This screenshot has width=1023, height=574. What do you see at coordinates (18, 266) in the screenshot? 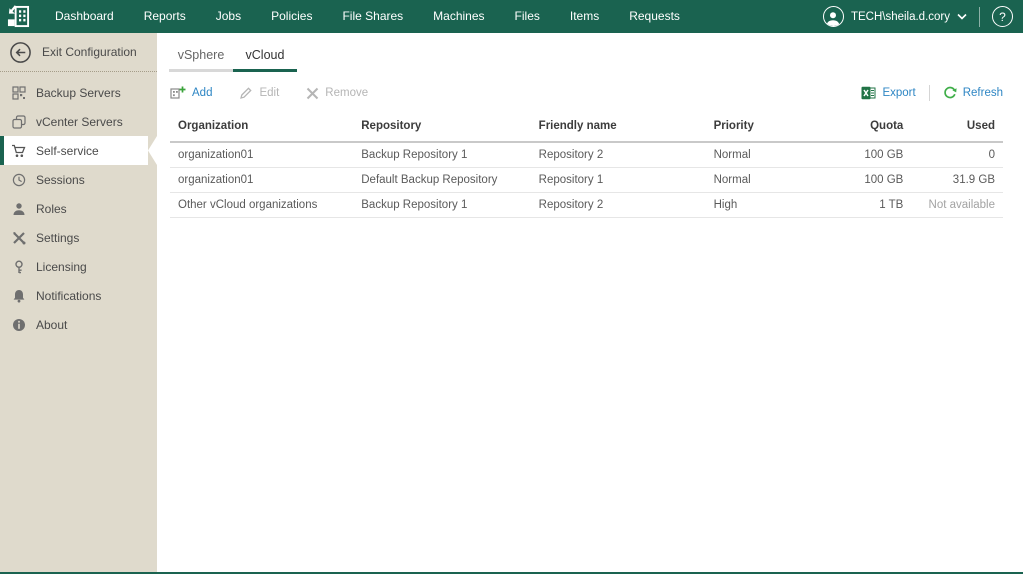
I see `licensing-key-icon` at bounding box center [18, 266].